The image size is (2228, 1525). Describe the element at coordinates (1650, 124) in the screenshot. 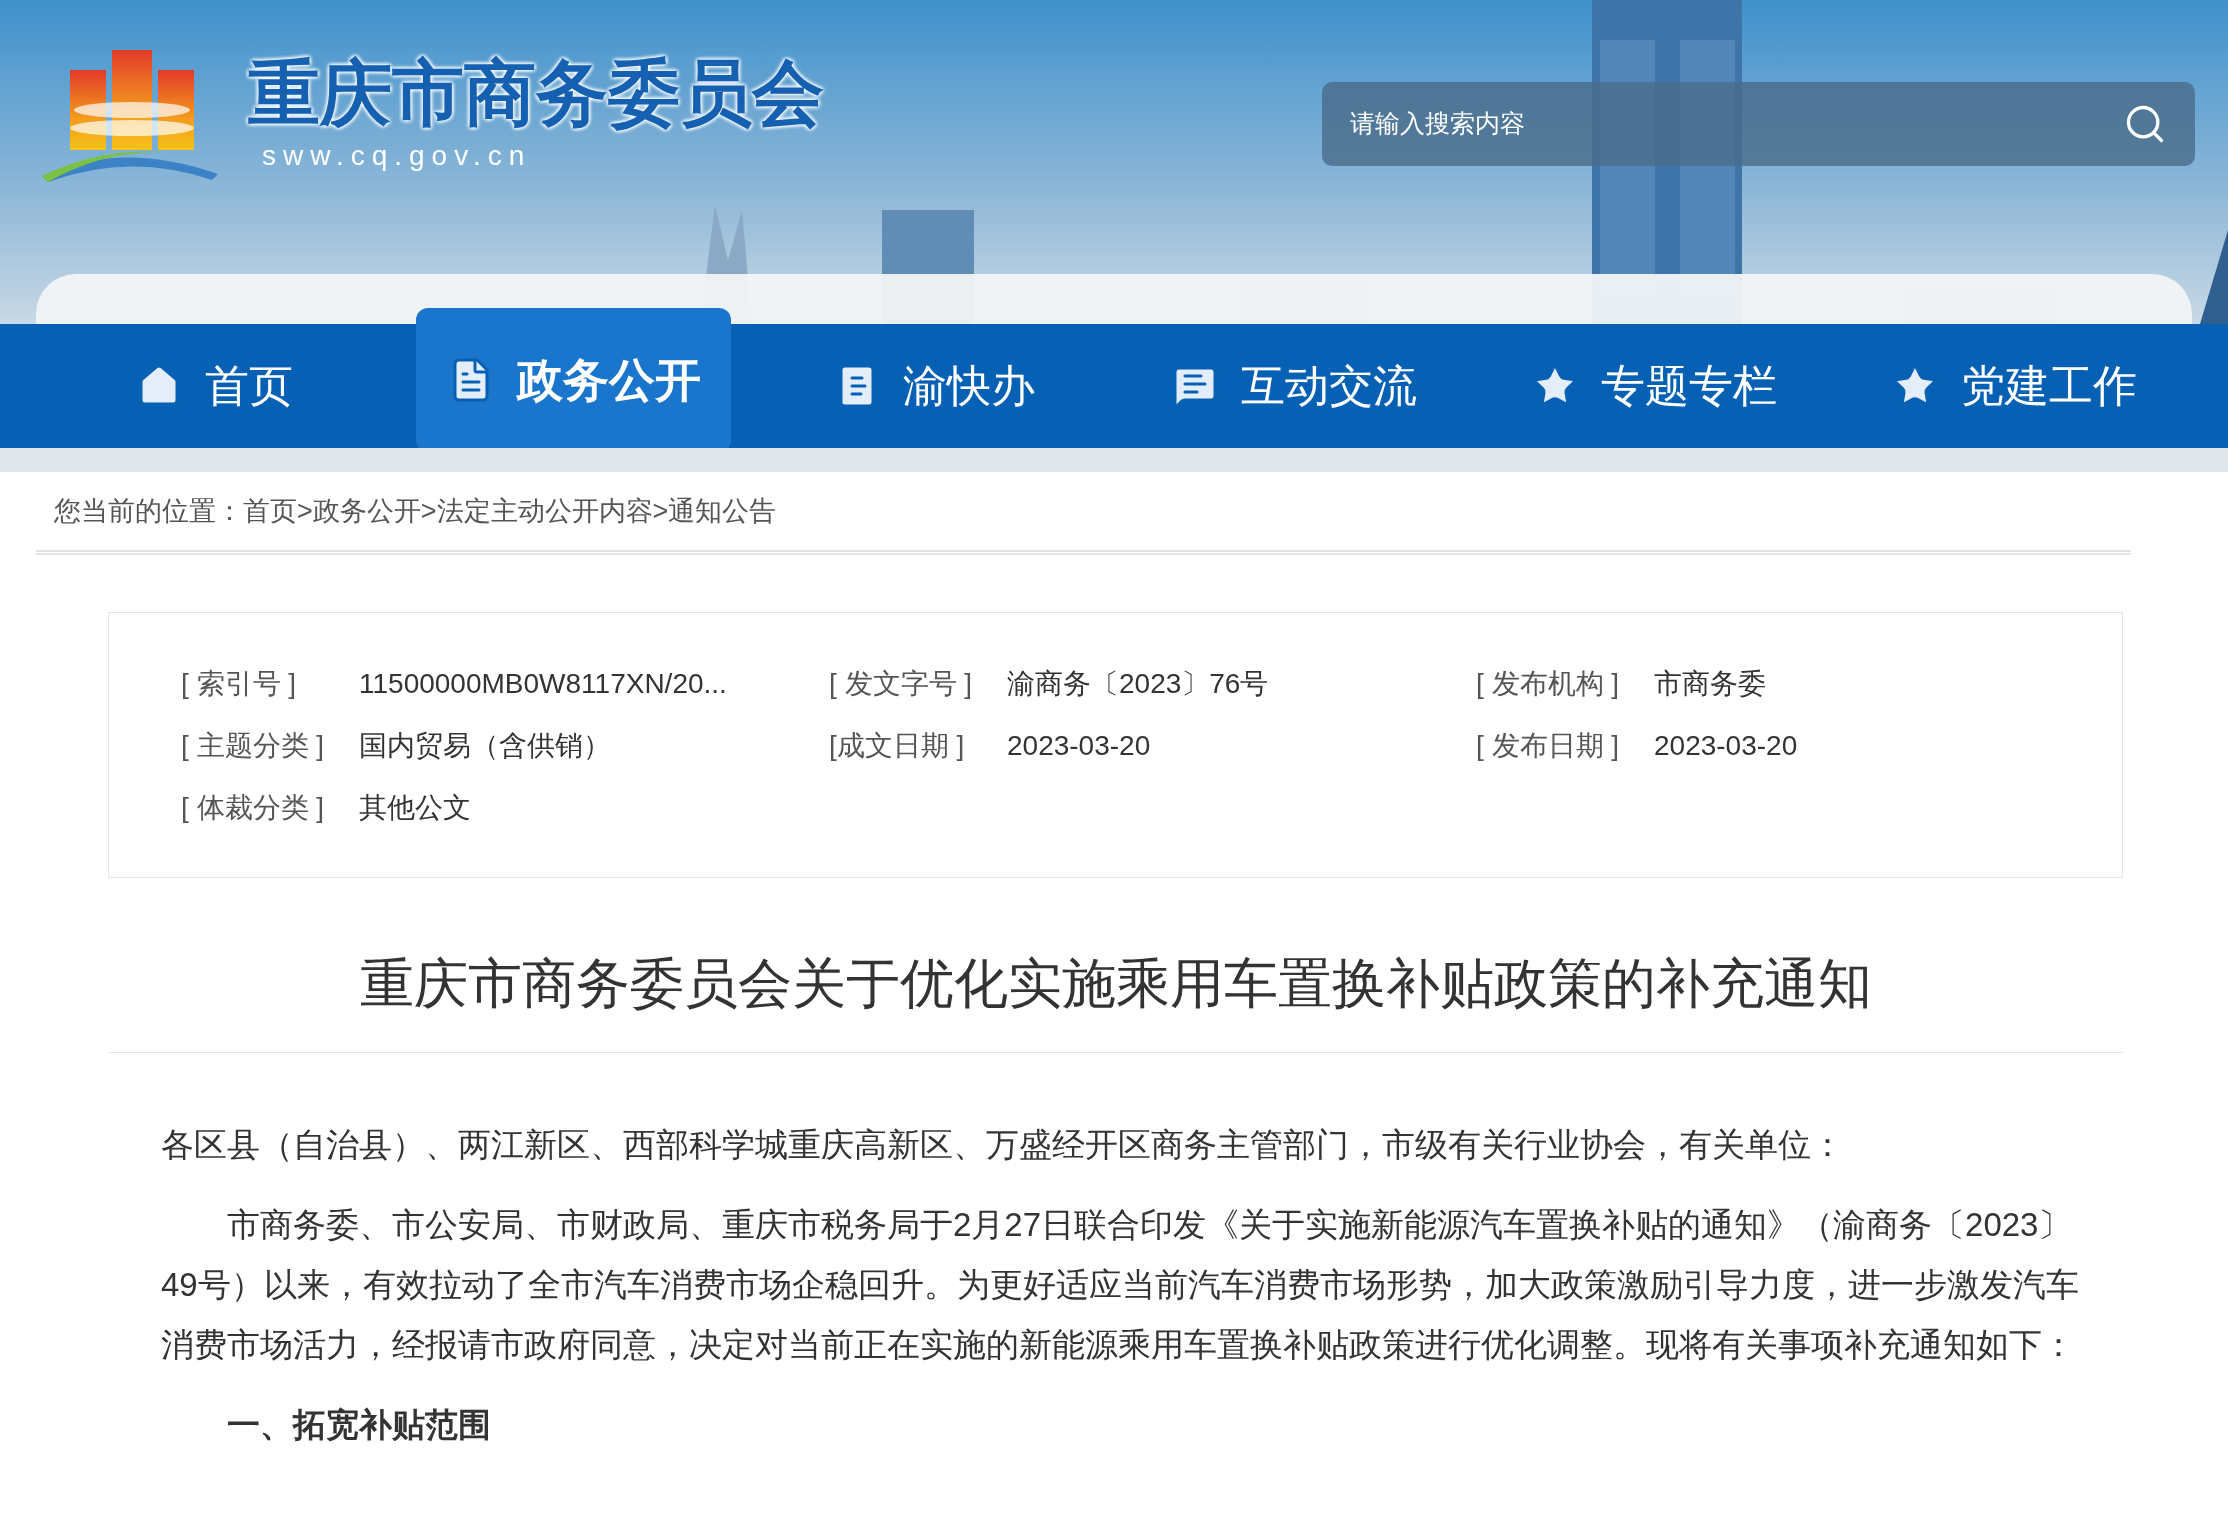

I see `search-input: 请输入搜索内容` at that location.